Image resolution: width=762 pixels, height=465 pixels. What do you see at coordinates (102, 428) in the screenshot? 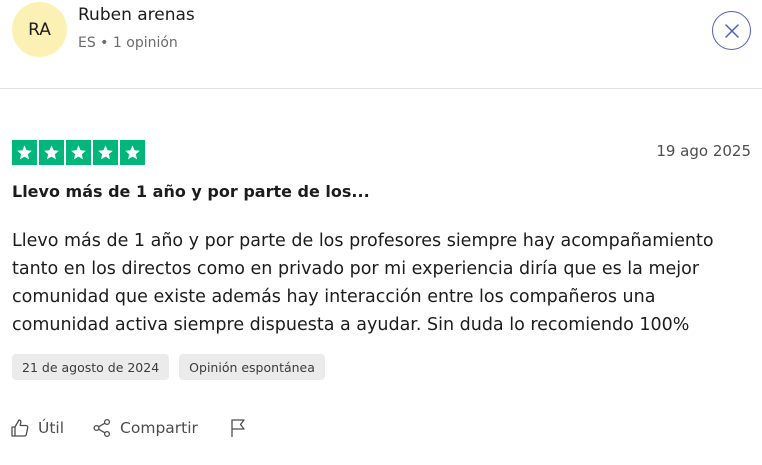
I see `share-icon` at bounding box center [102, 428].